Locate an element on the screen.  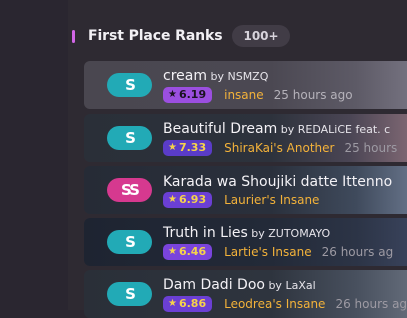
score-meta: ★ 7.33 ShiraKai's Another 25 hours is located at coordinates (280, 148).